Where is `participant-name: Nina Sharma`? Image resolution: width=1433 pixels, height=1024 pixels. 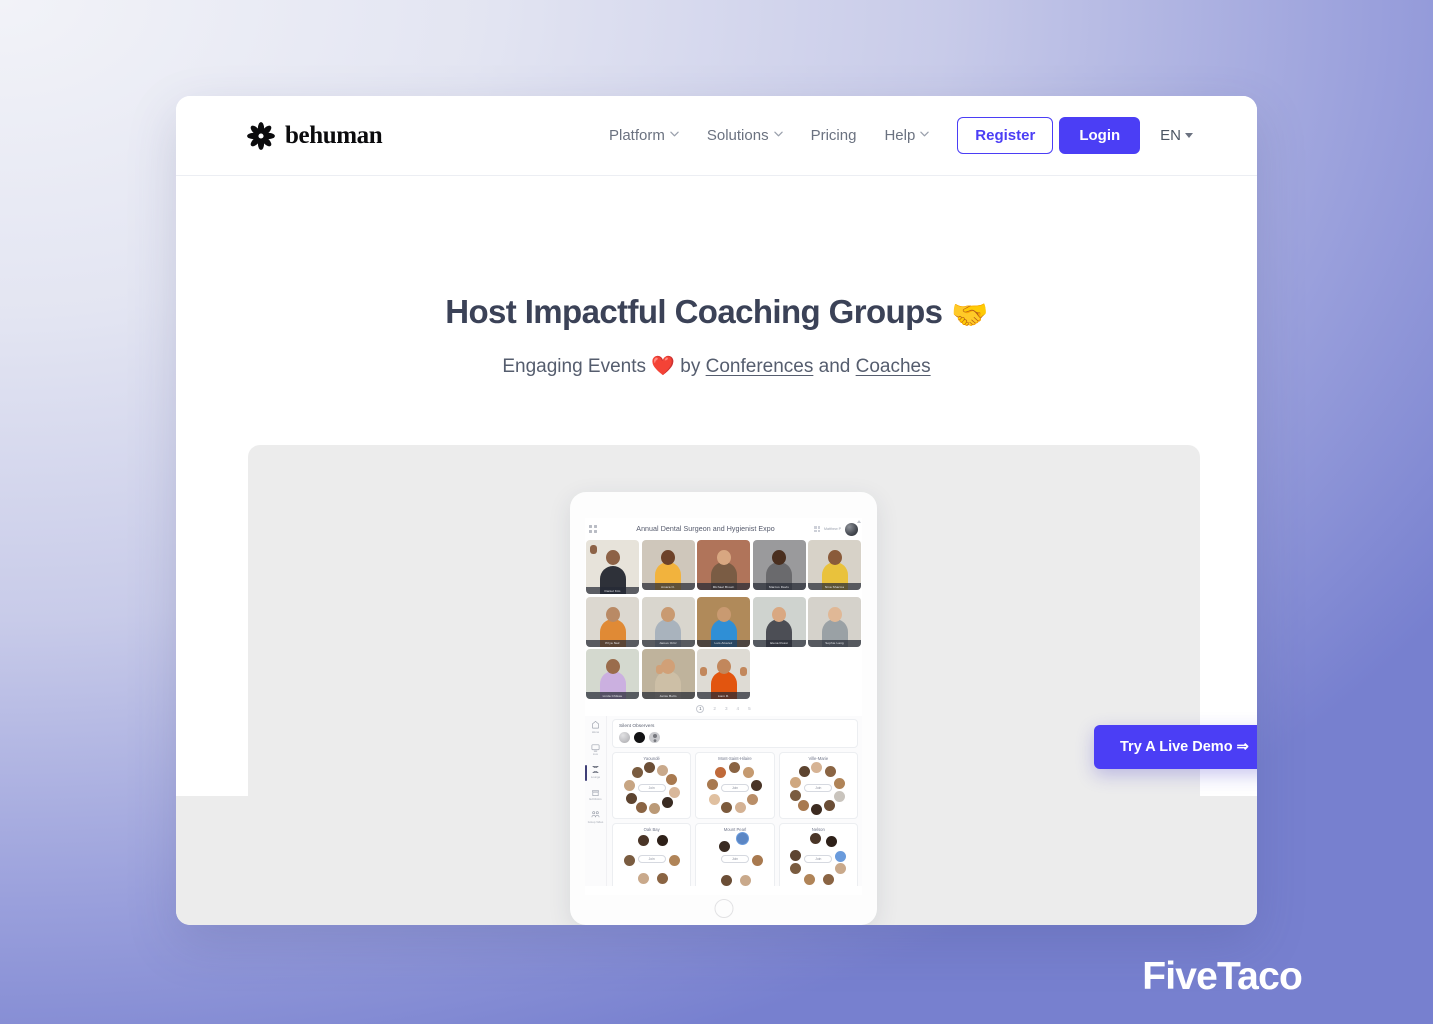
participant-name: Nina Sharma is located at coordinates (834, 586).